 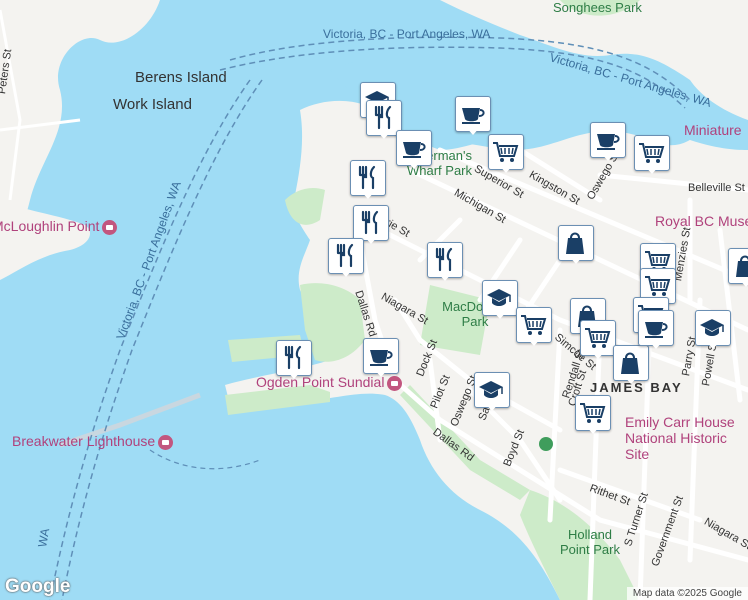 What do you see at coordinates (45, 240) in the screenshot?
I see `peninsula-west` at bounding box center [45, 240].